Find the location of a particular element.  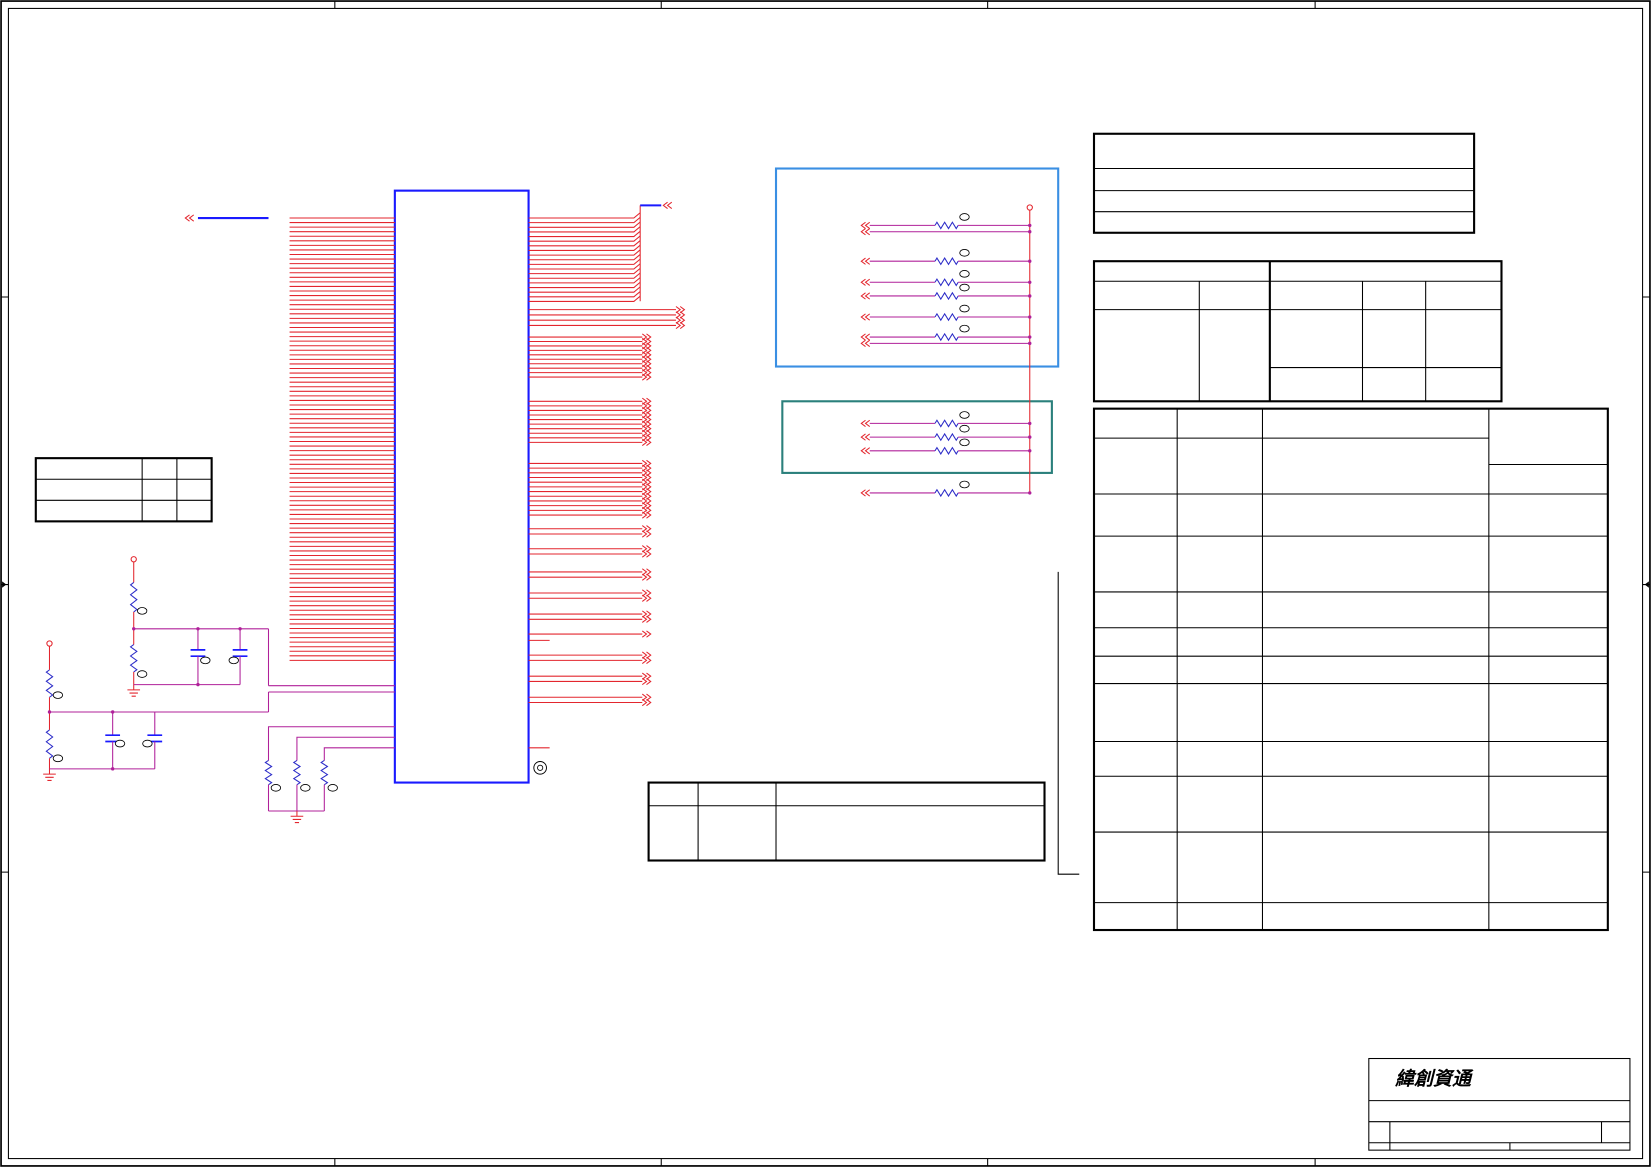

bus-wire is located at coordinates (584, 215).